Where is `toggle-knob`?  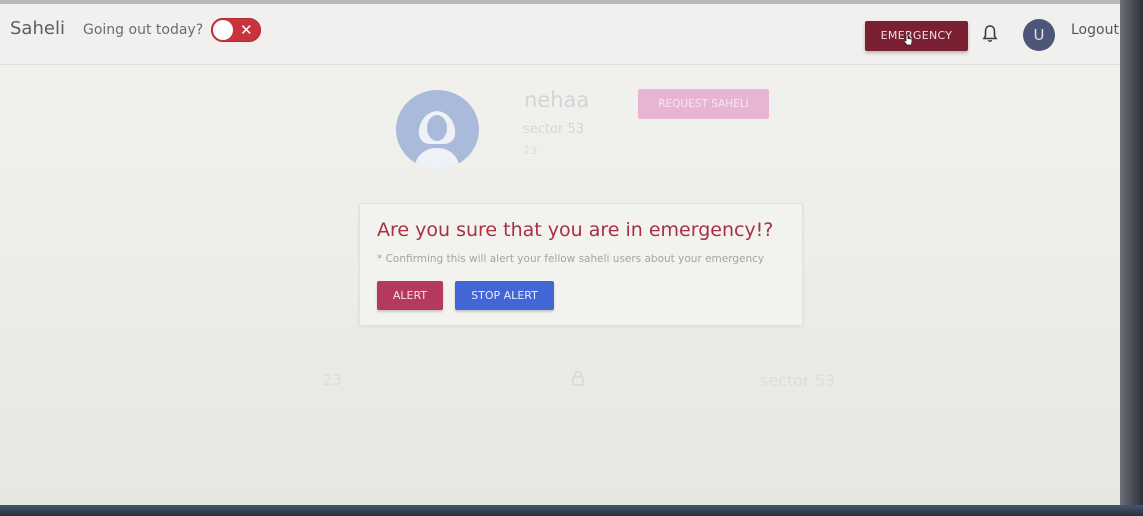
toggle-knob is located at coordinates (223, 30).